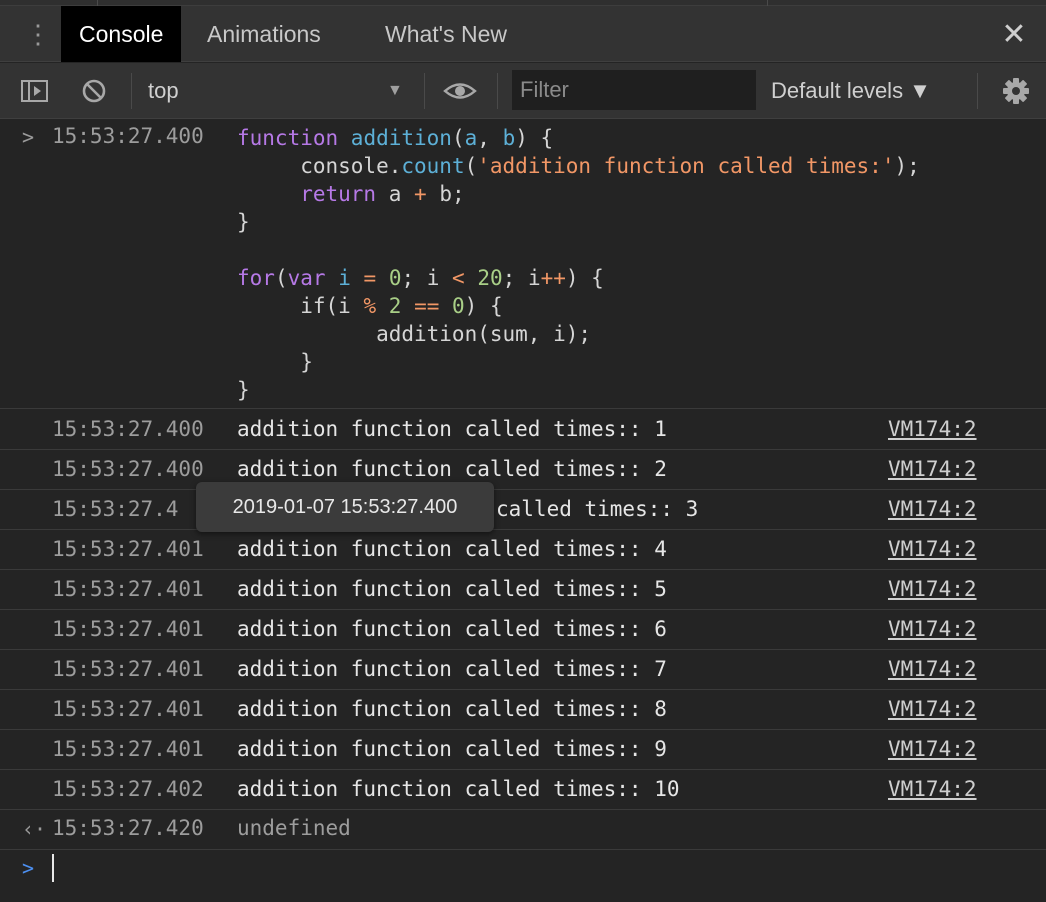 Image resolution: width=1046 pixels, height=902 pixels. I want to click on code-token: =, so click(370, 278).